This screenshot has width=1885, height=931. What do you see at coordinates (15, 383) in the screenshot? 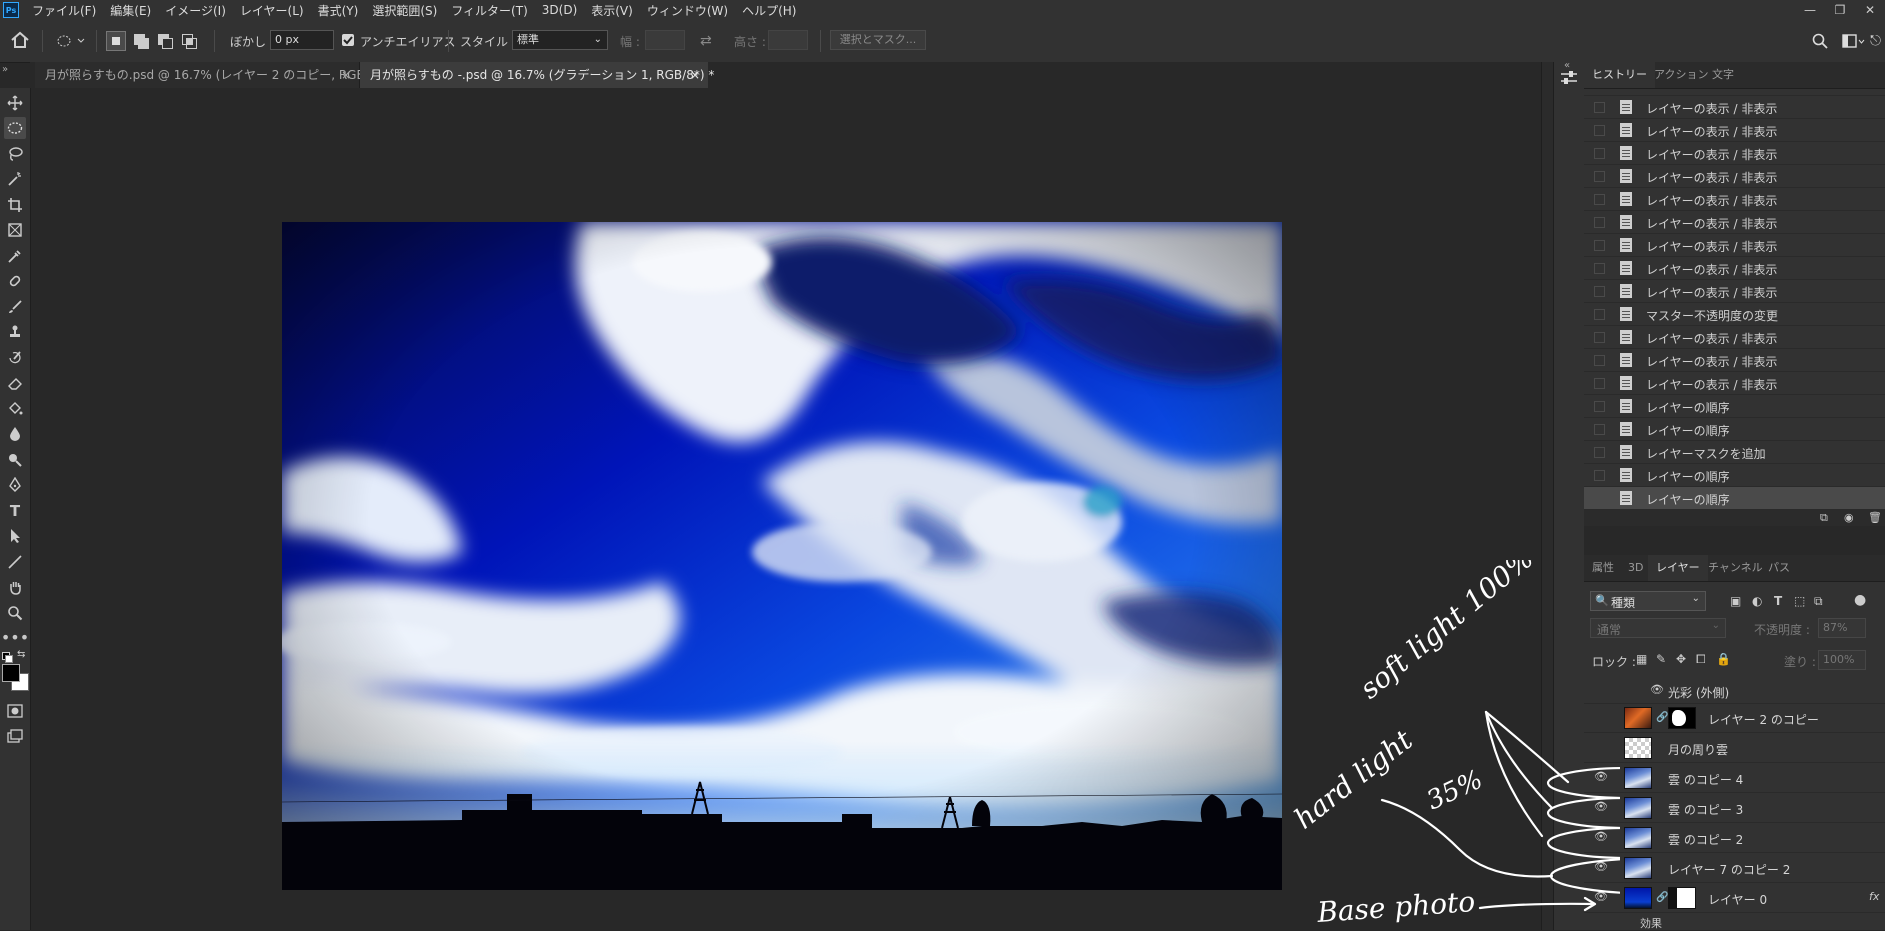
I see `eraser-tool-icon` at bounding box center [15, 383].